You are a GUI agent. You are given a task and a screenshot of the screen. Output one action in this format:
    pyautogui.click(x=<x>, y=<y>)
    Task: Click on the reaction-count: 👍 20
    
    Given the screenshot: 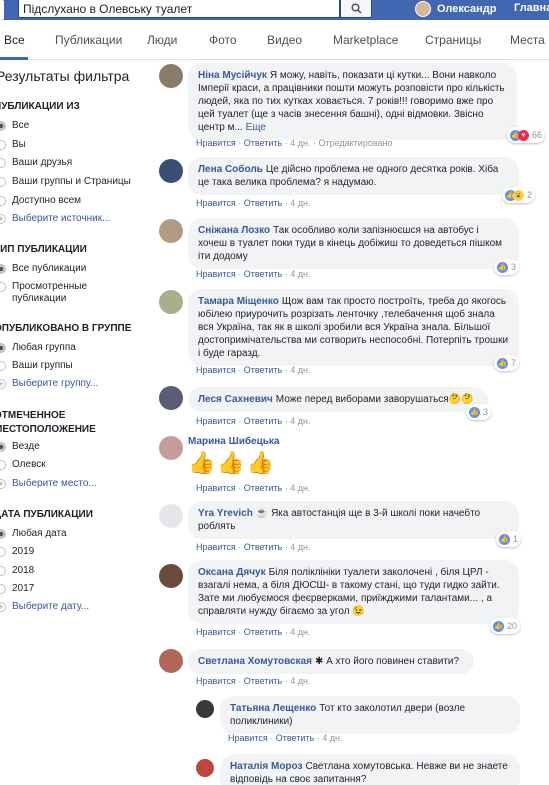 What is the action you would take?
    pyautogui.click(x=505, y=626)
    